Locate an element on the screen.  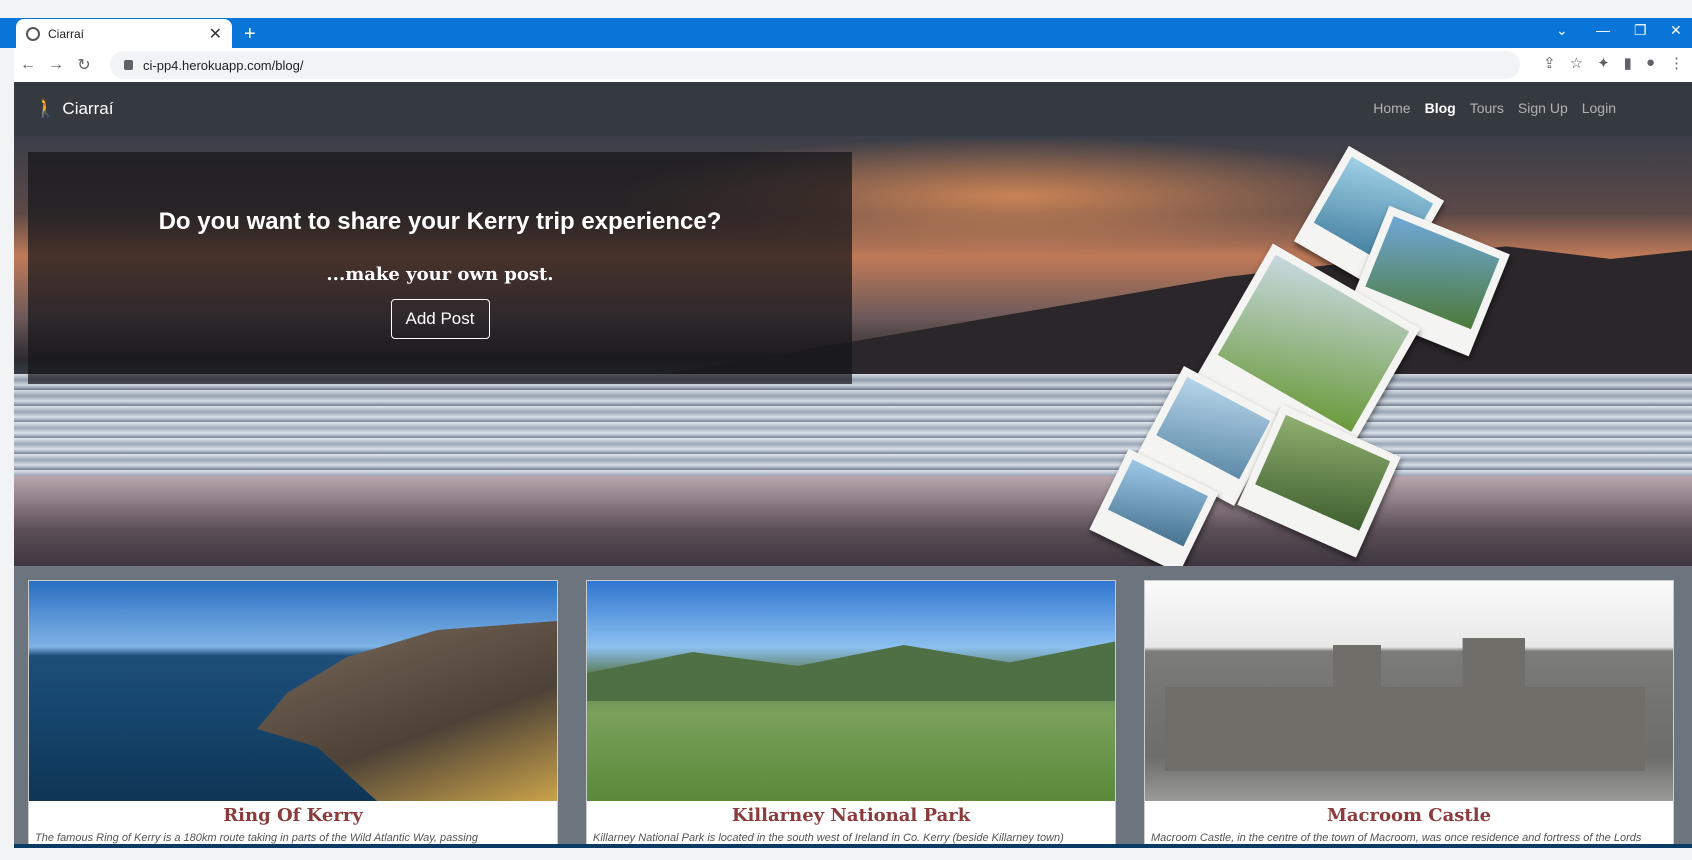
post-title: Macroom Castle is located at coordinates (1409, 815).